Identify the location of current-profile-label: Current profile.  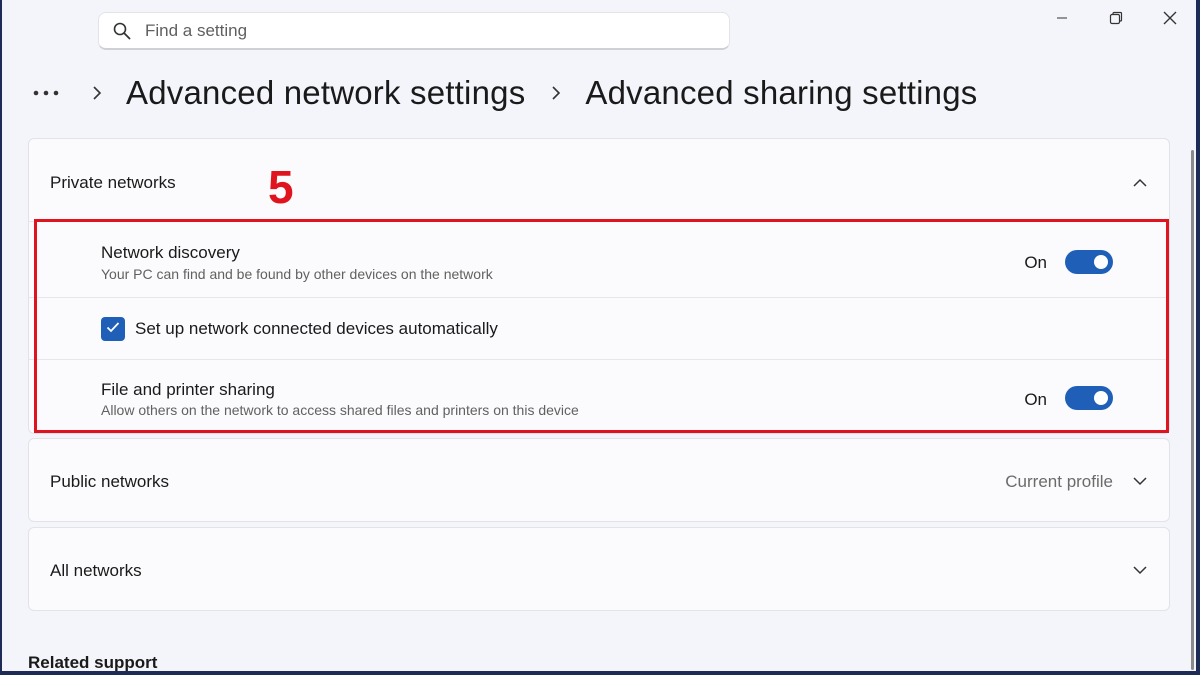
(1059, 481).